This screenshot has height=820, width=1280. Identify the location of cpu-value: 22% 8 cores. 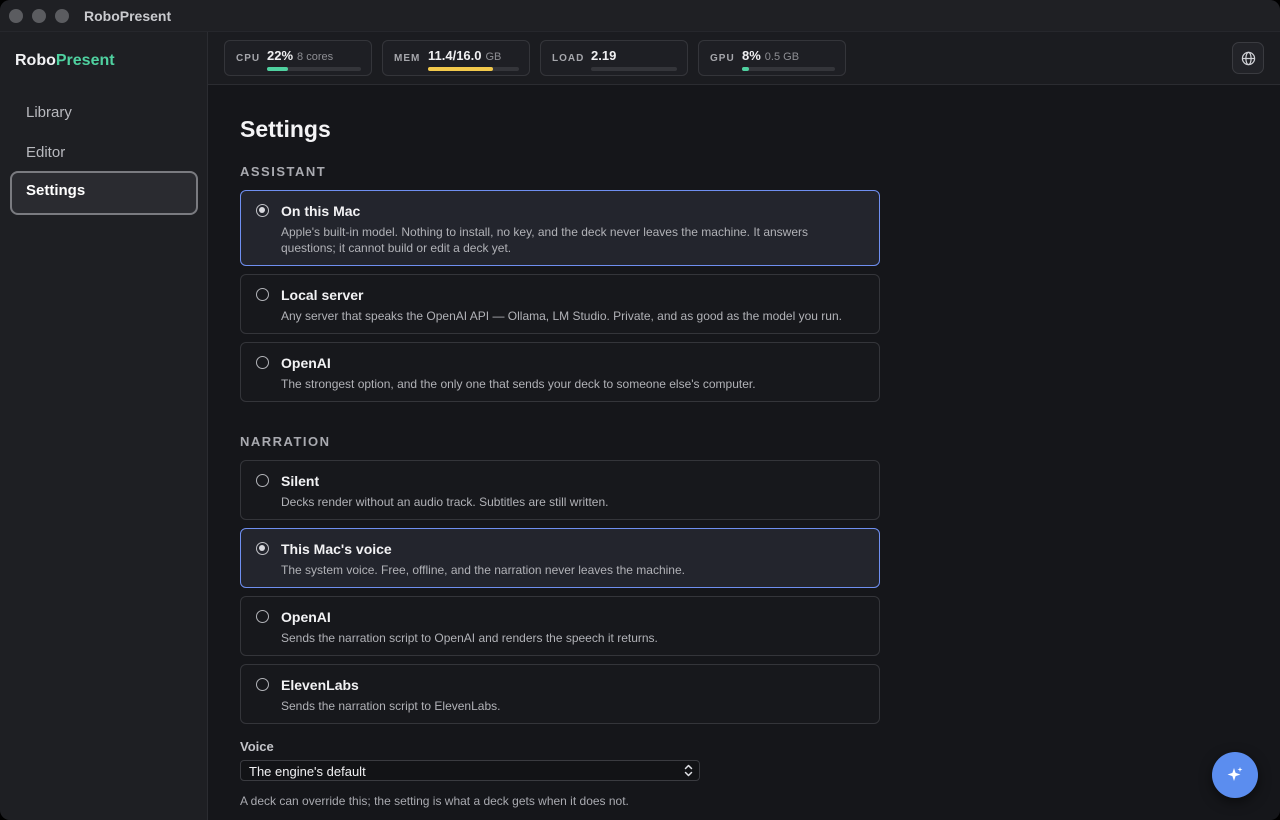
(300, 55).